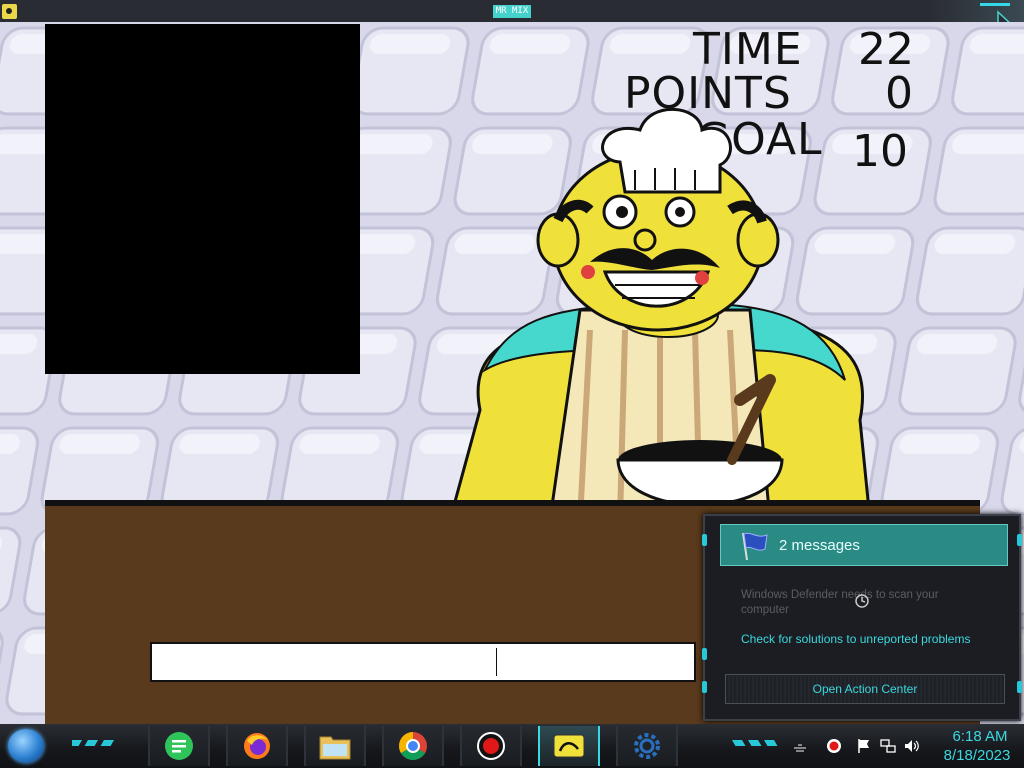  I want to click on taskbar: 6:18 AM 8/18/2023, so click(512, 746).